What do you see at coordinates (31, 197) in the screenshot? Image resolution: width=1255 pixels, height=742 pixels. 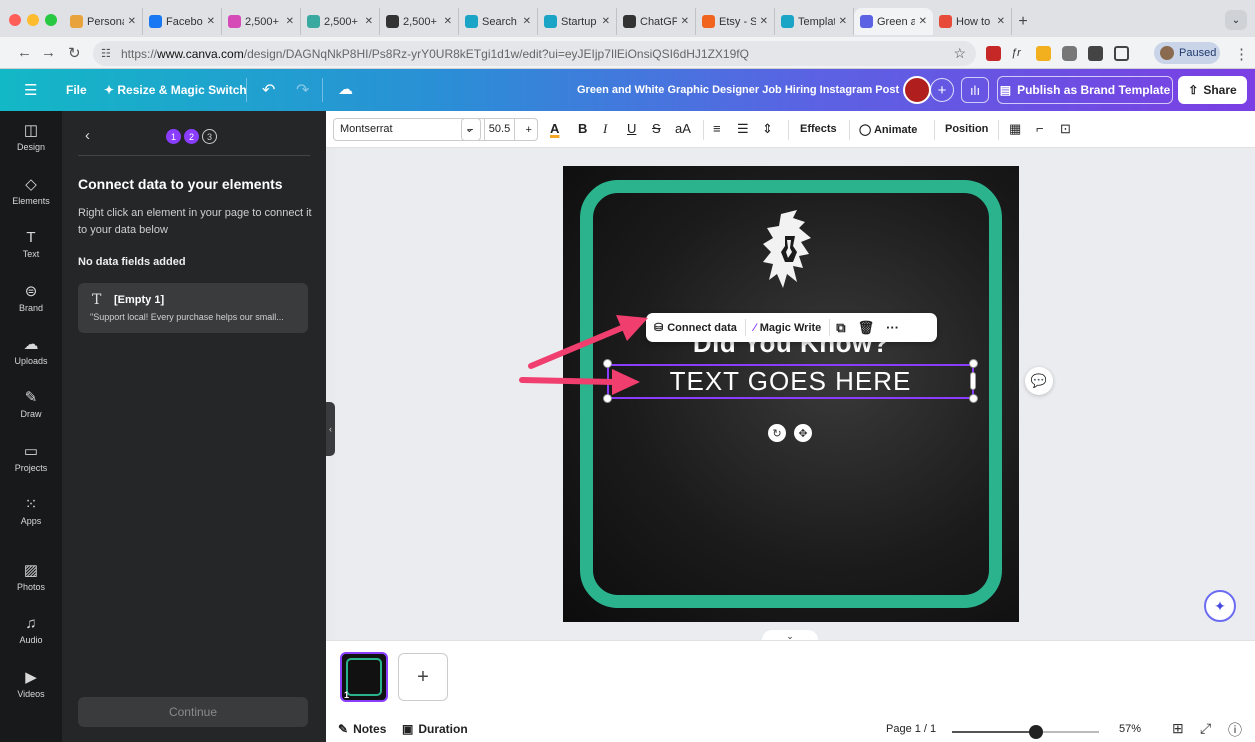 I see `rail-item-elements: ◇ Elements` at bounding box center [31, 197].